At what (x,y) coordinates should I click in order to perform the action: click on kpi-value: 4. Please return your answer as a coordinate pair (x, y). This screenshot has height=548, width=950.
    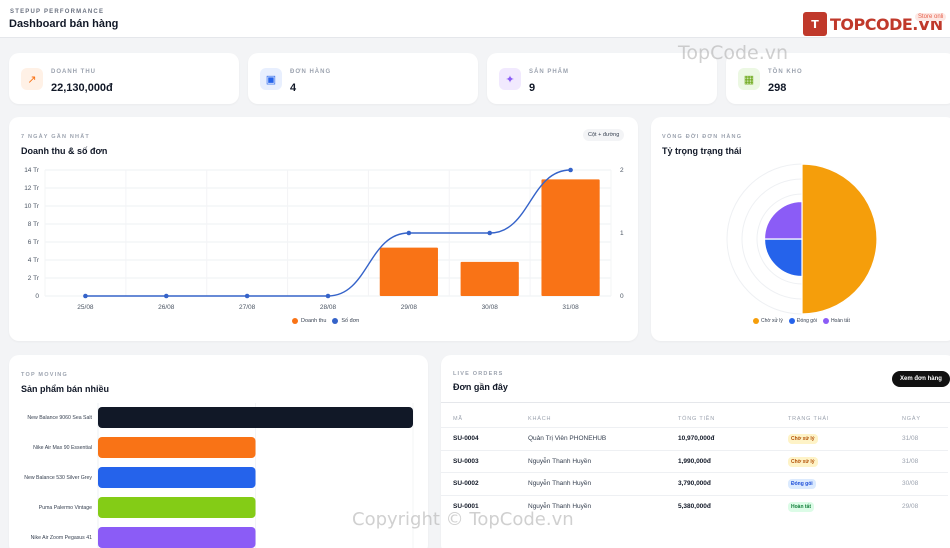
    Looking at the image, I should click on (293, 88).